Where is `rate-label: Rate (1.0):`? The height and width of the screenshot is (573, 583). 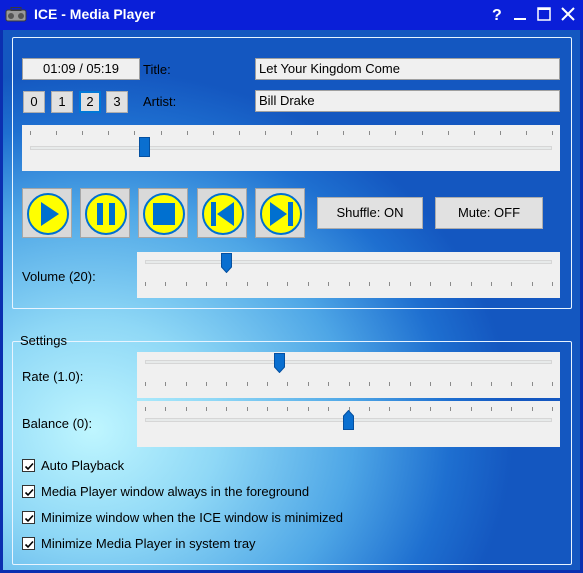
rate-label: Rate (1.0): is located at coordinates (53, 376).